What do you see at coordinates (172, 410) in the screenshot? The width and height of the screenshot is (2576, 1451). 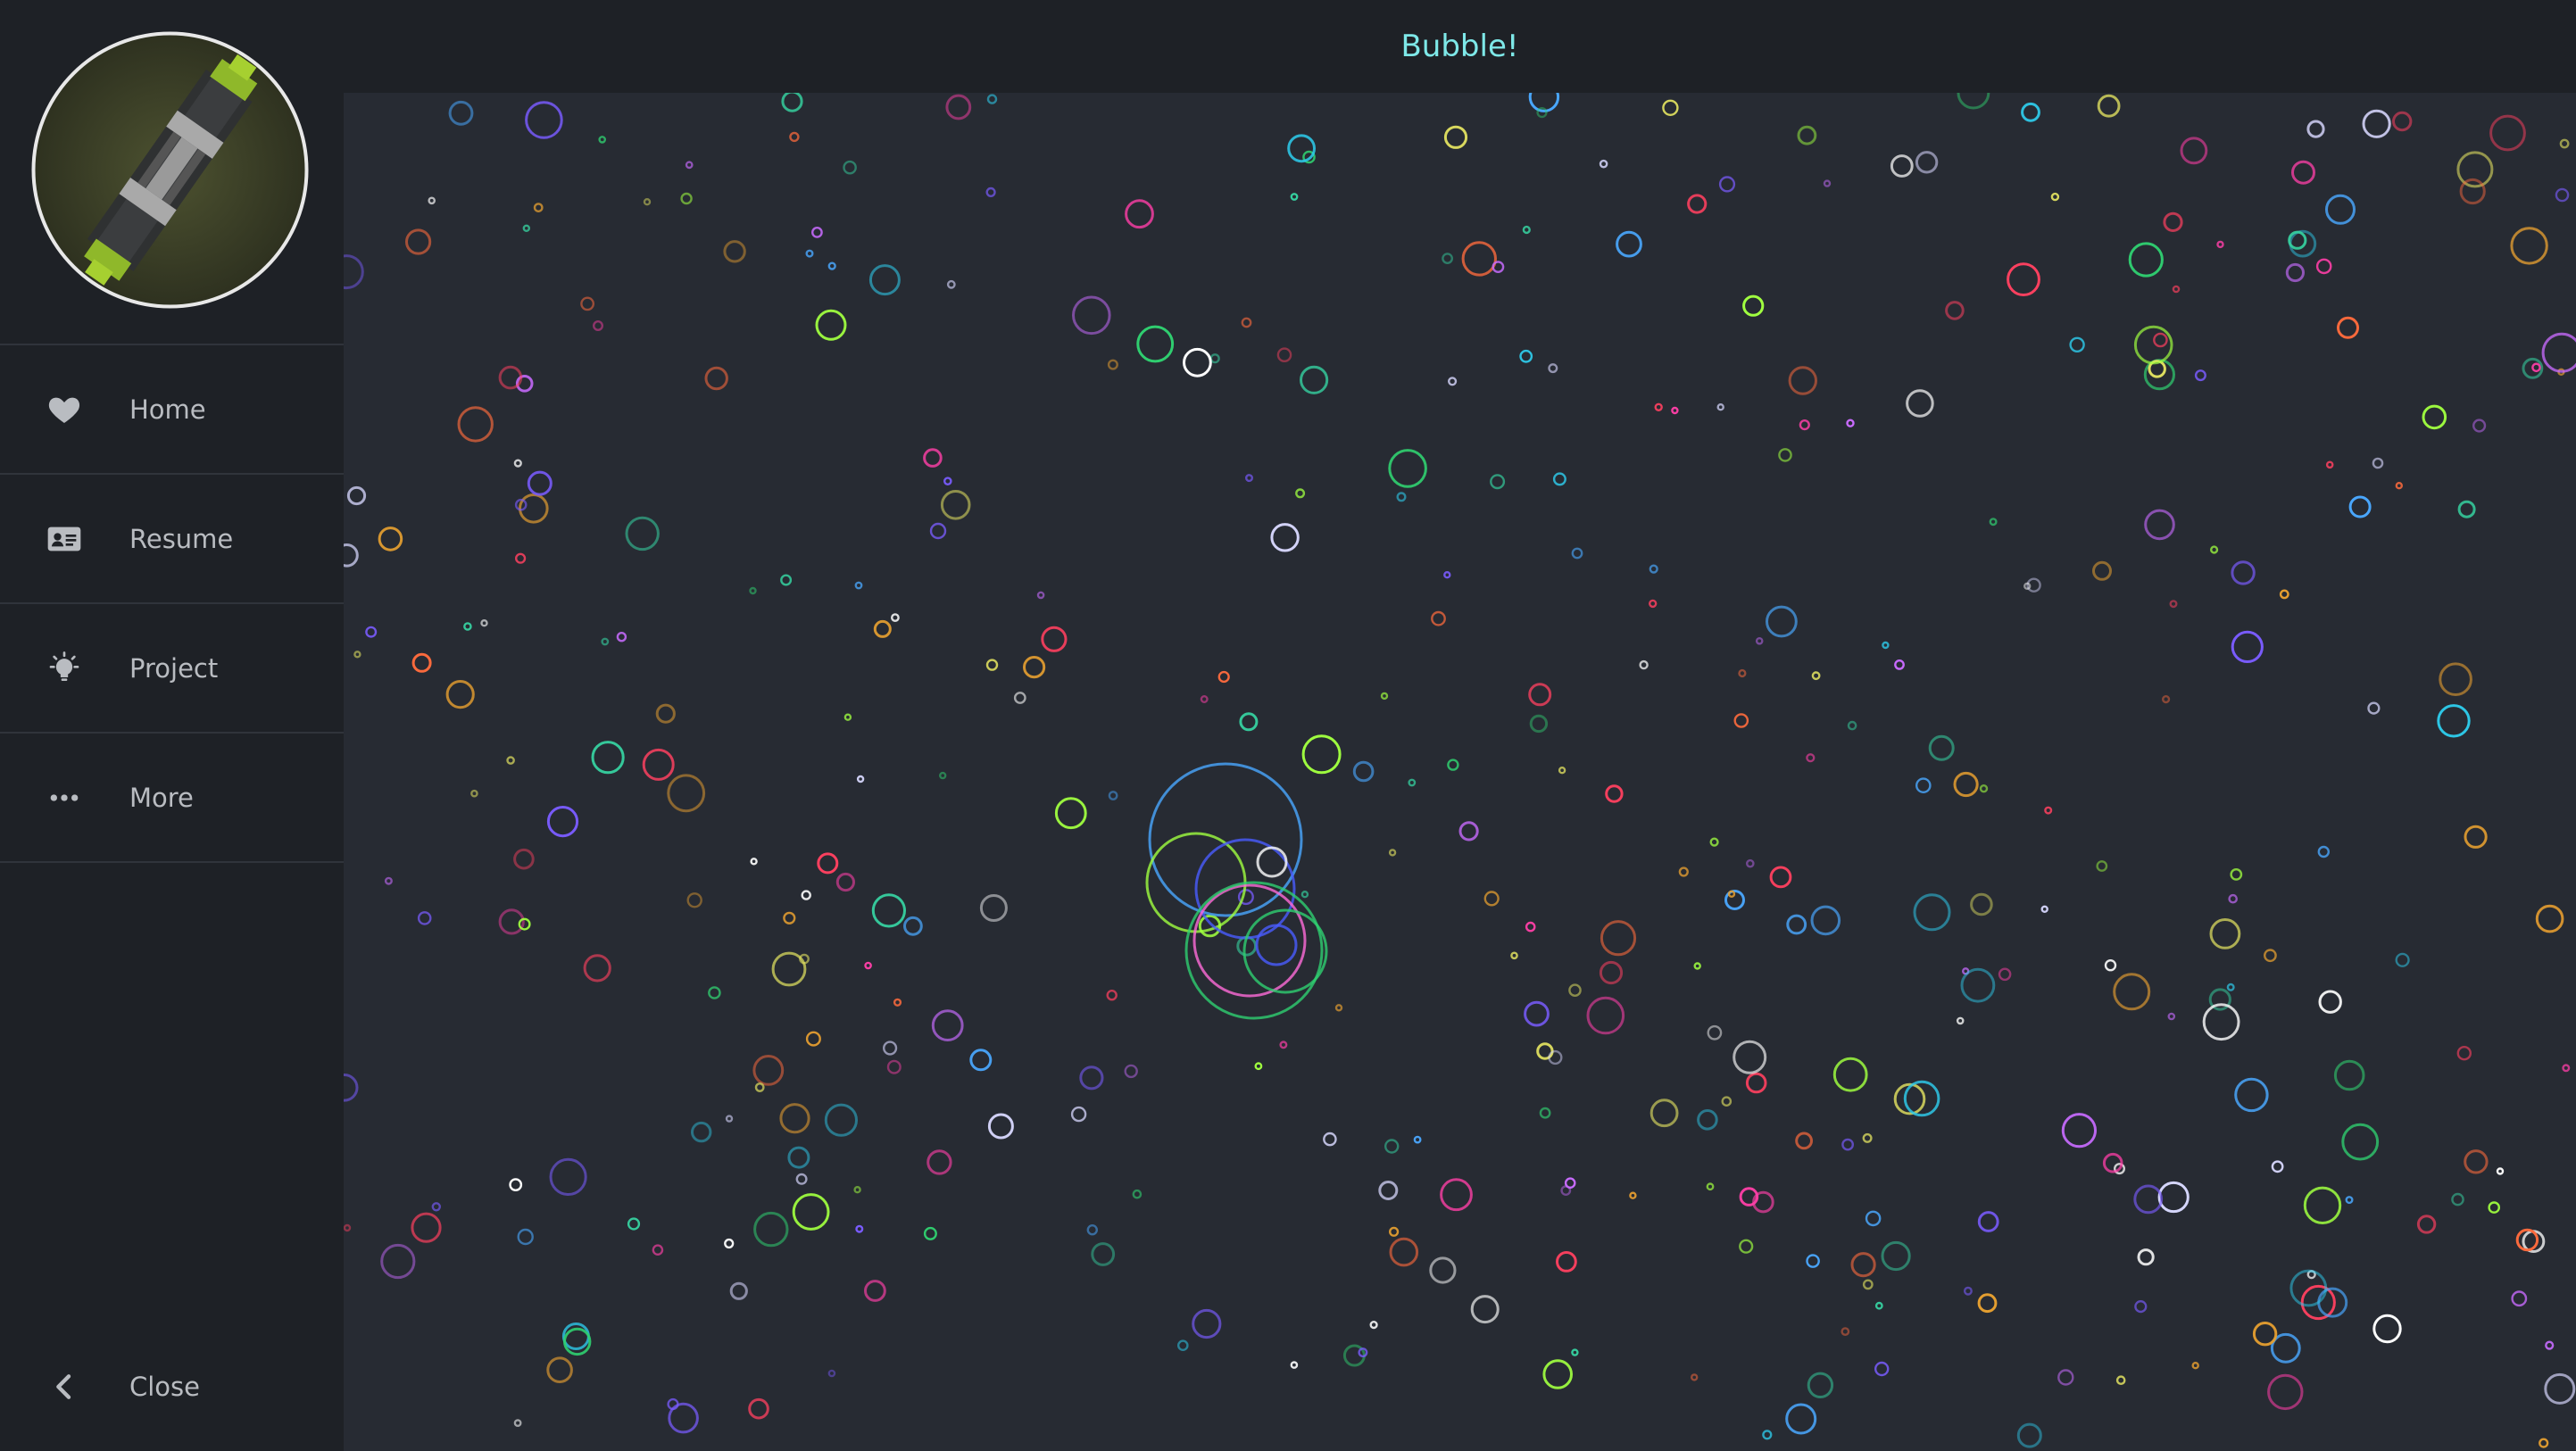 I see `sidebar-item-home: Home` at bounding box center [172, 410].